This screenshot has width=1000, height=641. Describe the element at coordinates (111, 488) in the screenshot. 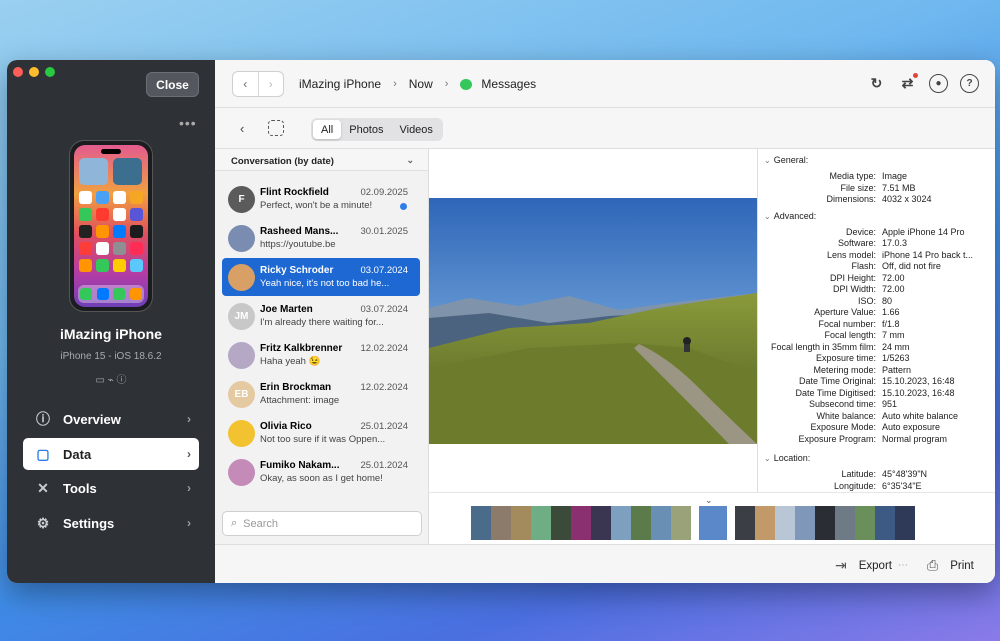

I see `sidebar-item-tools: ✕ Tools ›` at that location.